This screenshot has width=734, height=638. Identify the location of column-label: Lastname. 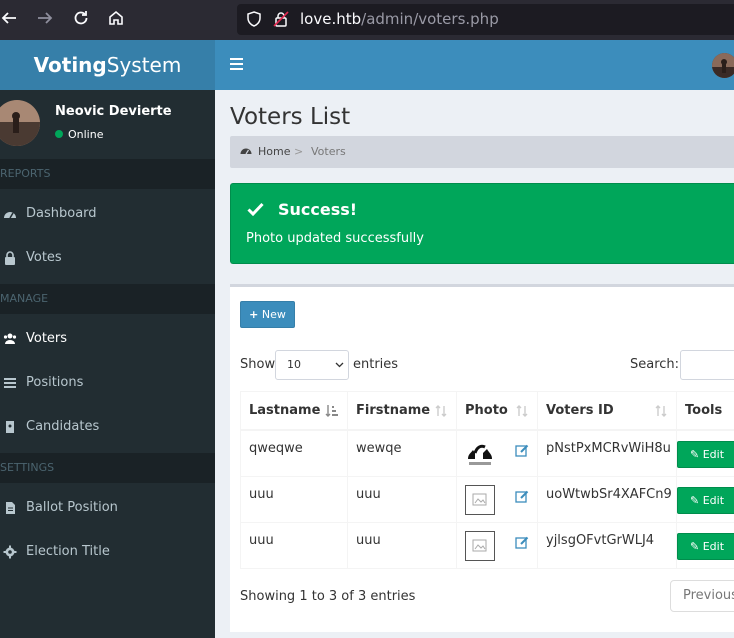
(285, 410).